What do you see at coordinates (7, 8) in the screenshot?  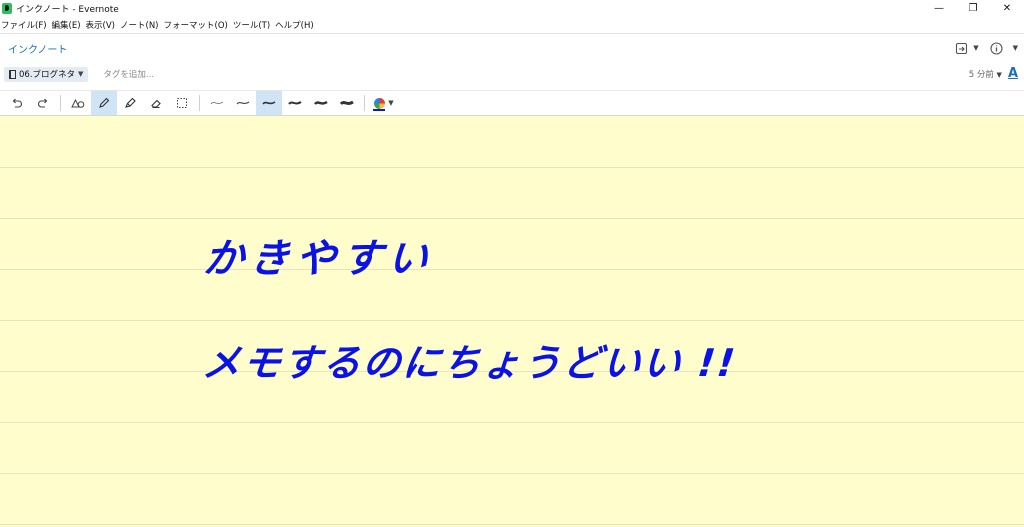 I see `evernote-logo-icon` at bounding box center [7, 8].